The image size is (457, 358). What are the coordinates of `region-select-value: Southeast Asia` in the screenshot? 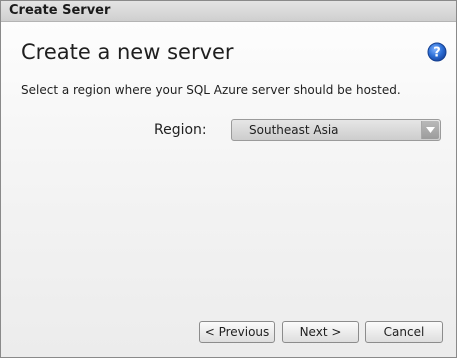 It's located at (294, 130).